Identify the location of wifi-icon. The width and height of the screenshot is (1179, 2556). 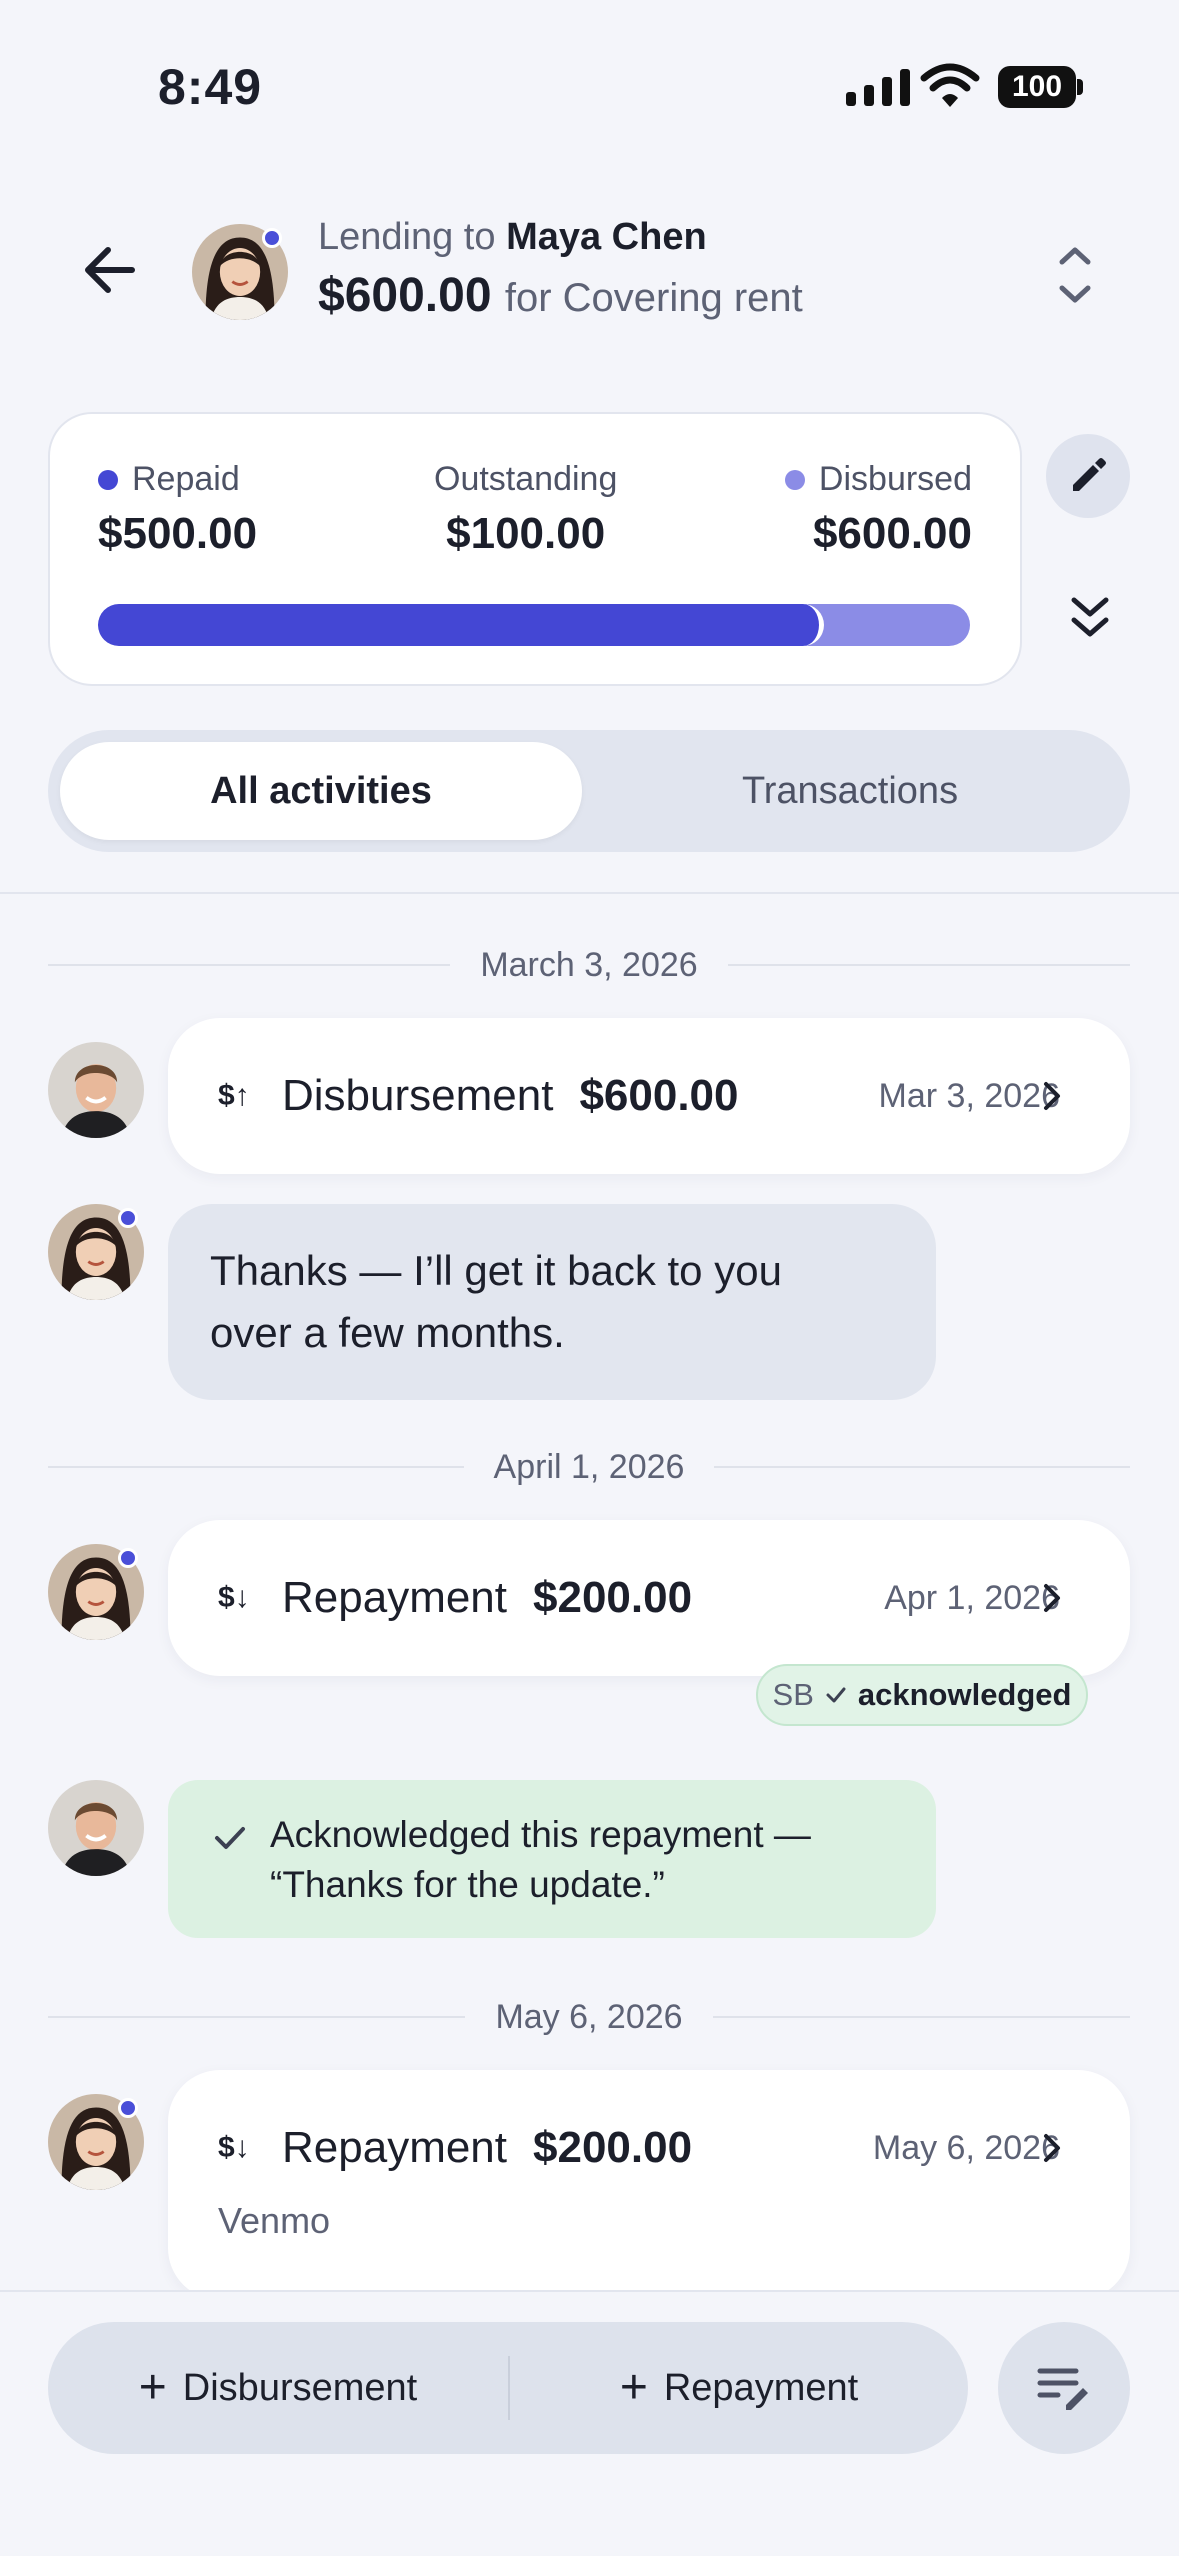
(950, 85).